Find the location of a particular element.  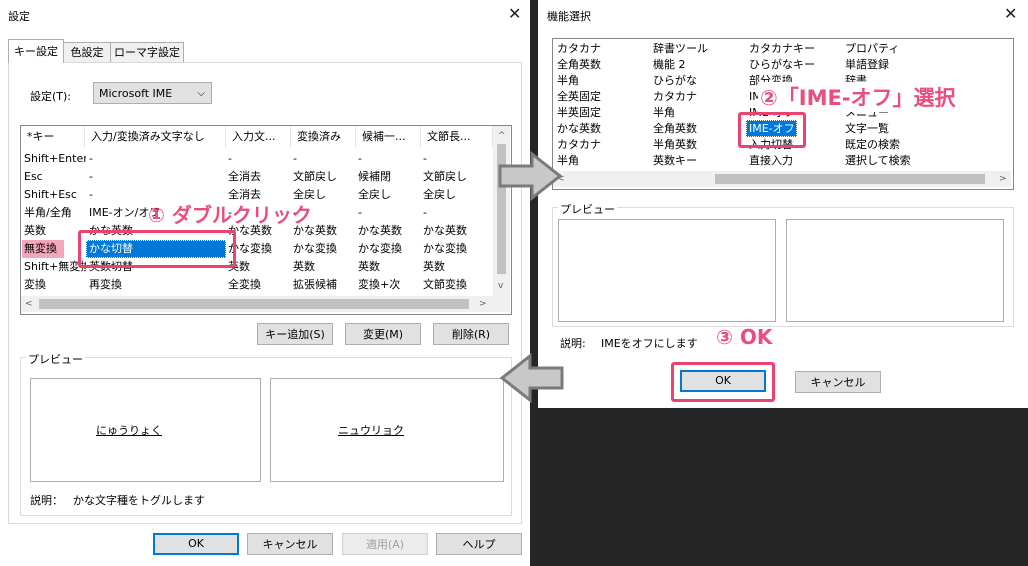

list-item: 既定の検索 is located at coordinates (891, 145).